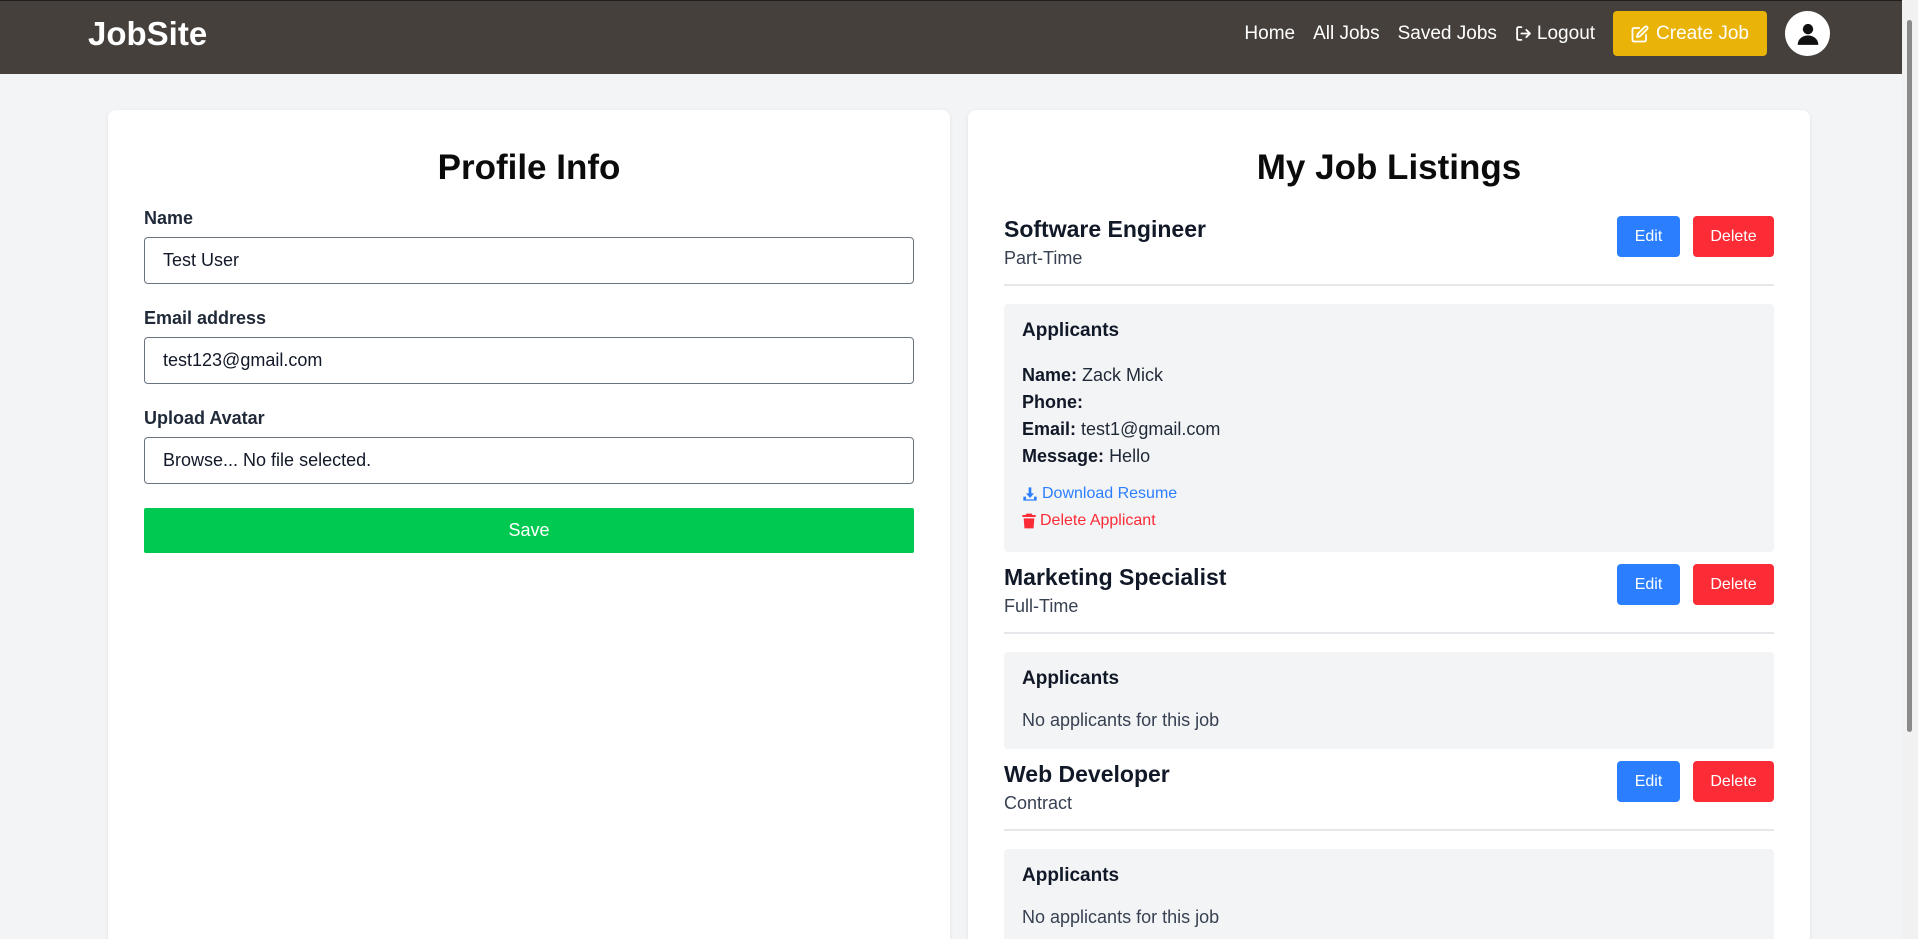 The height and width of the screenshot is (939, 1918). I want to click on applicant-message: Message: Hello, so click(1389, 456).